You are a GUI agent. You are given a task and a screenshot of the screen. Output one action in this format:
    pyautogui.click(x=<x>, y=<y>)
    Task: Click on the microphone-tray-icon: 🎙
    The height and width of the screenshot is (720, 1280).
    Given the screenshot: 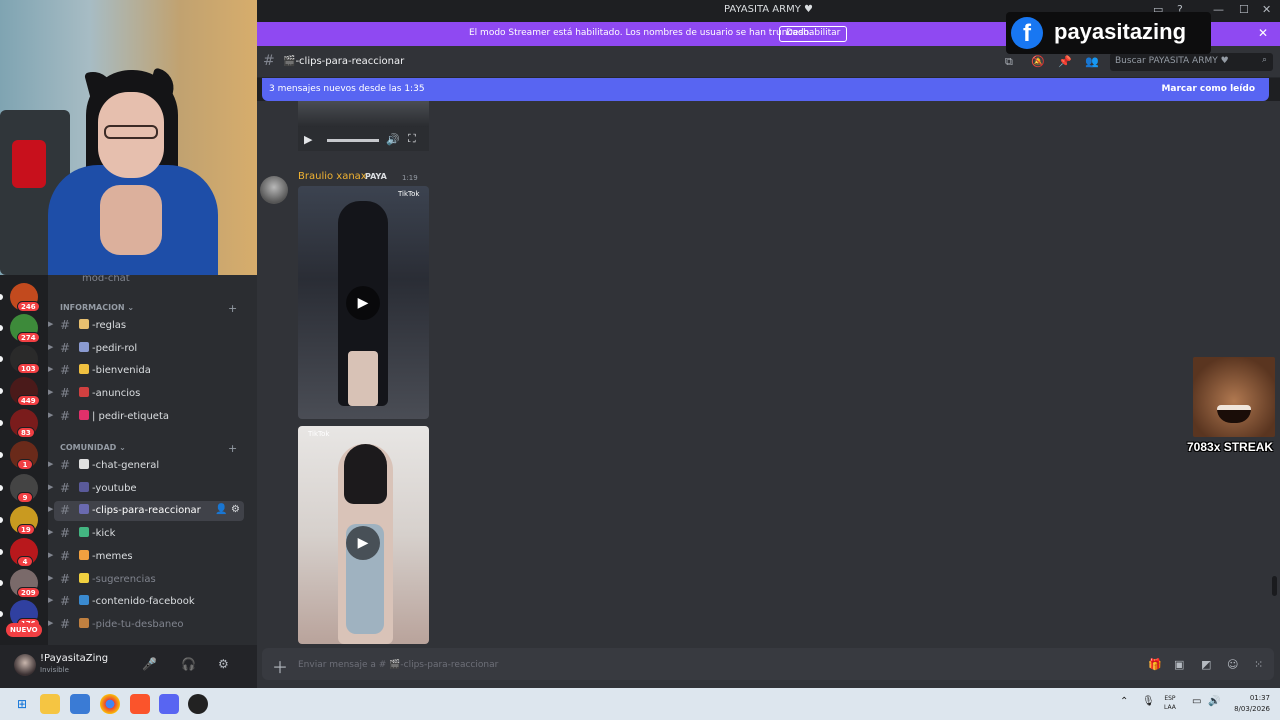 What is the action you would take?
    pyautogui.click(x=1148, y=701)
    